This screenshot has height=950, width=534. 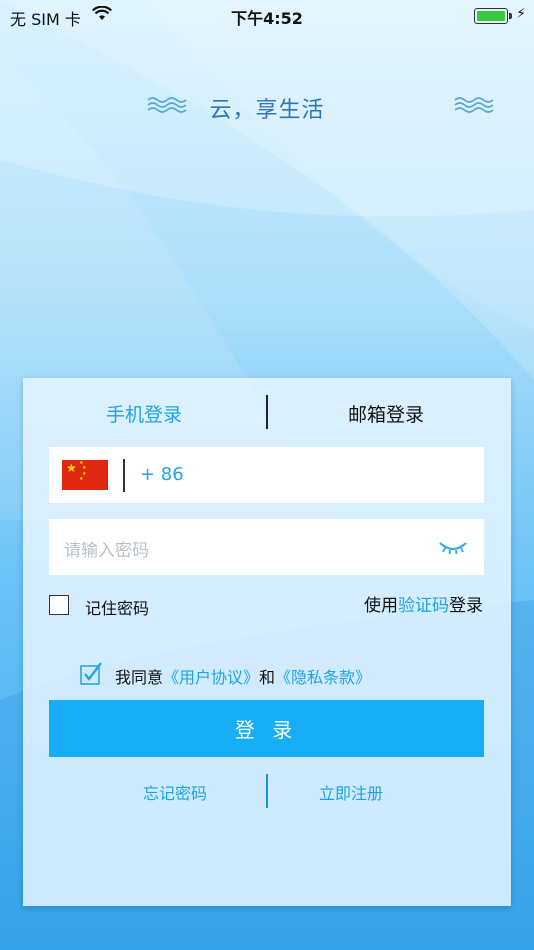 What do you see at coordinates (266, 475) in the screenshot?
I see `phone-input: ★ ★ ★ ★ ★ + 86` at bounding box center [266, 475].